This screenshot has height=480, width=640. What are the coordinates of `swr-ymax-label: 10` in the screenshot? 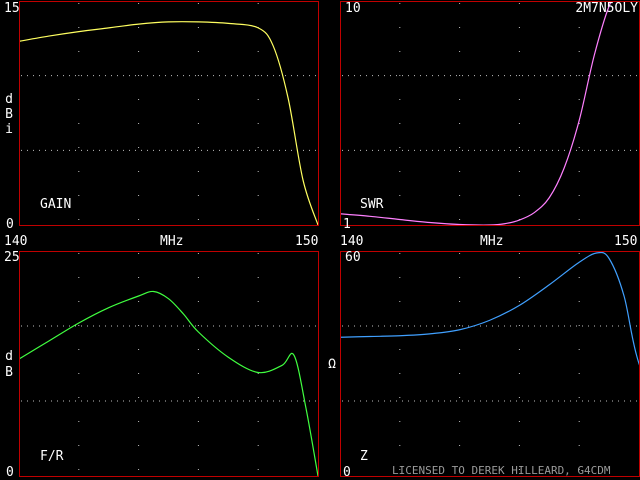 It's located at (353, 8).